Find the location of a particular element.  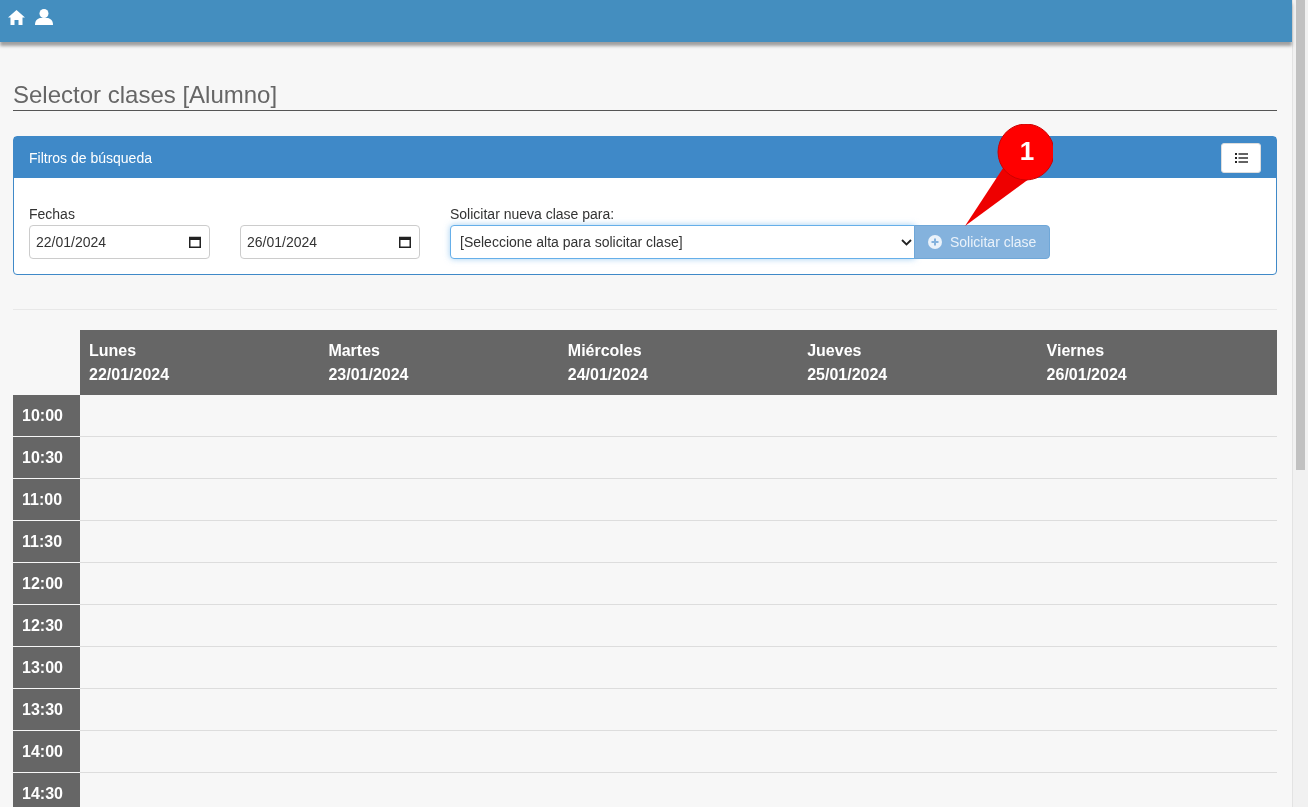

list-view-button is located at coordinates (1241, 157).